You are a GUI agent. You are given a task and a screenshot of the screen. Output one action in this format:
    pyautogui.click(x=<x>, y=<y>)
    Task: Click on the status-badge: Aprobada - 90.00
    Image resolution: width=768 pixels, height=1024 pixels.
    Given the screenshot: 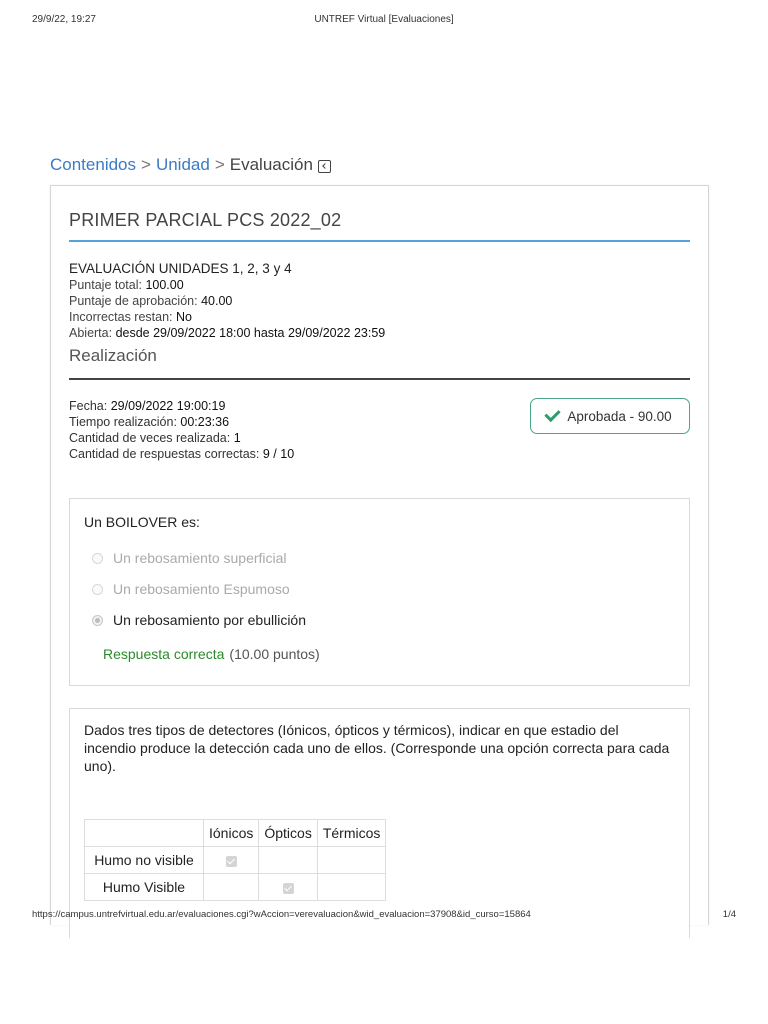 What is the action you would take?
    pyautogui.click(x=610, y=416)
    